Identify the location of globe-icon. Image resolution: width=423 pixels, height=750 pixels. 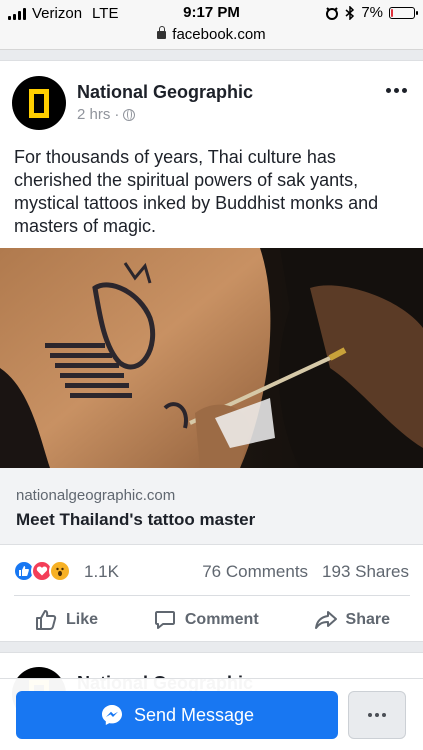
(129, 114).